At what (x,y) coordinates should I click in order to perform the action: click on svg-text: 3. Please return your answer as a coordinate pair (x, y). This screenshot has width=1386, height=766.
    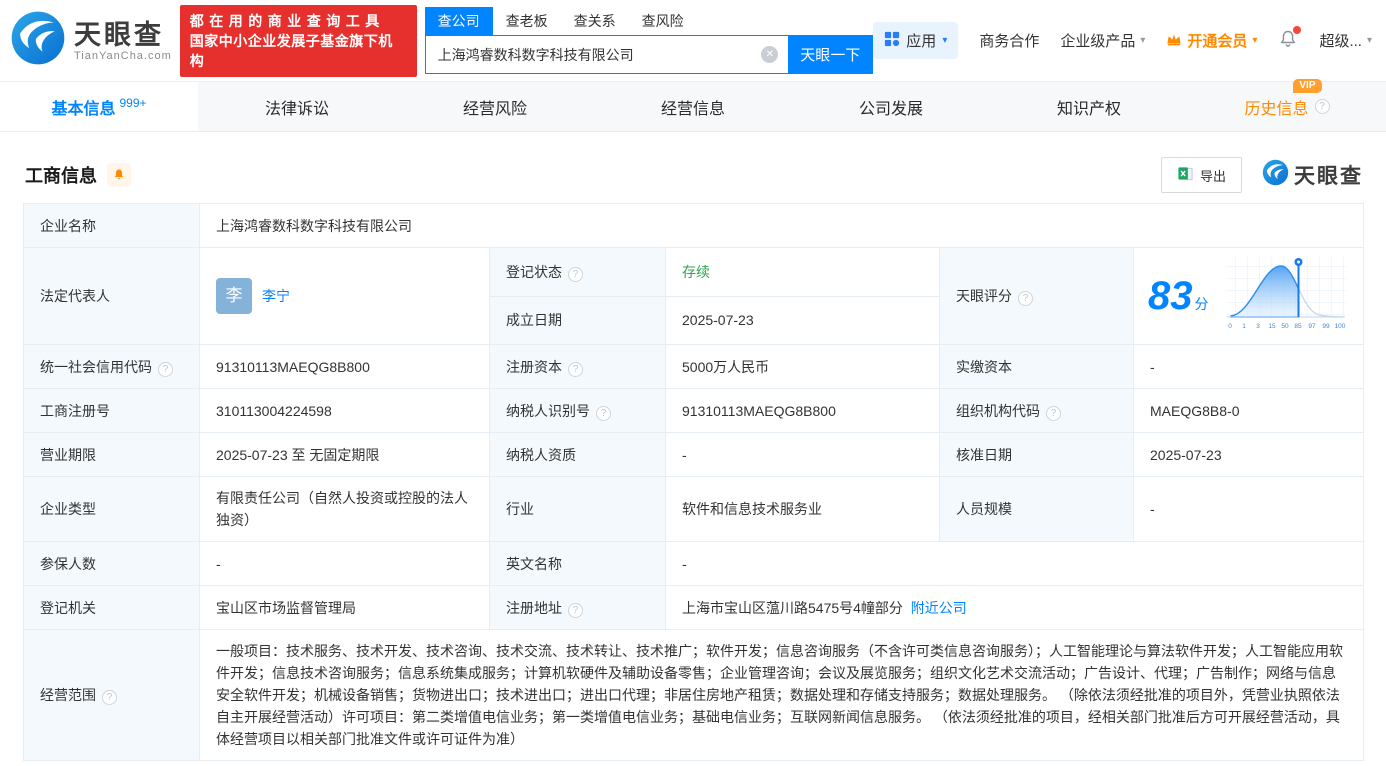
    Looking at the image, I should click on (1258, 326).